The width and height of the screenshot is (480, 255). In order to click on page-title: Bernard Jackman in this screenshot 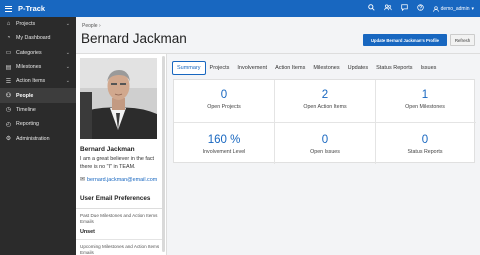, I will do `click(134, 38)`.